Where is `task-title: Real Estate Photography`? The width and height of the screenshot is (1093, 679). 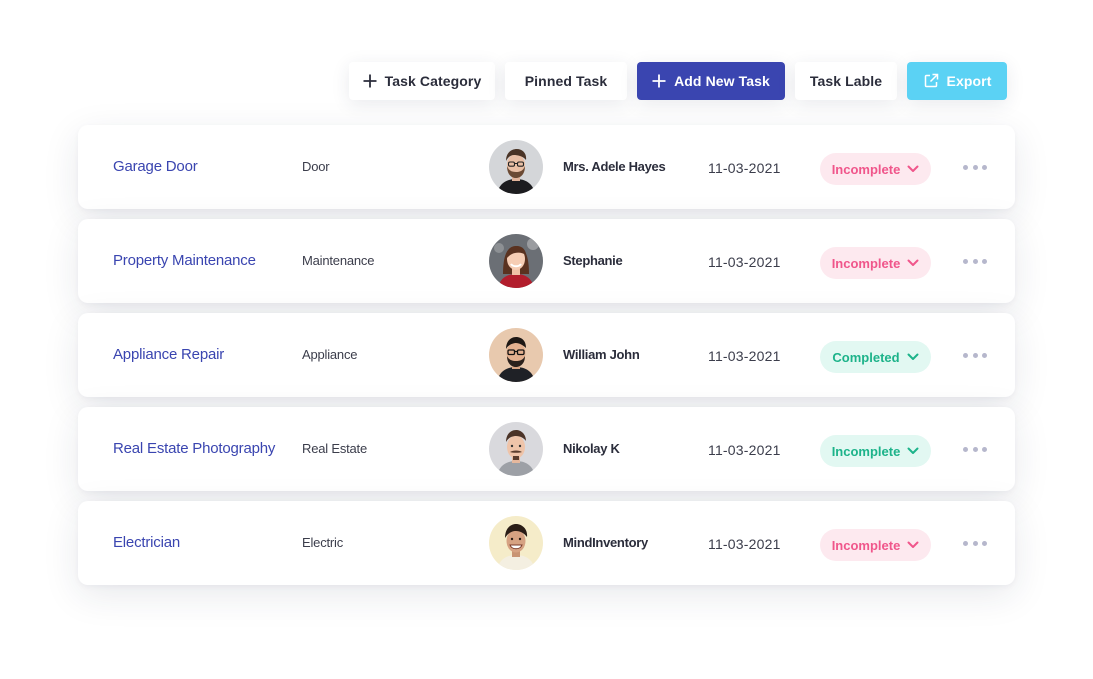
task-title: Real Estate Photography is located at coordinates (194, 448).